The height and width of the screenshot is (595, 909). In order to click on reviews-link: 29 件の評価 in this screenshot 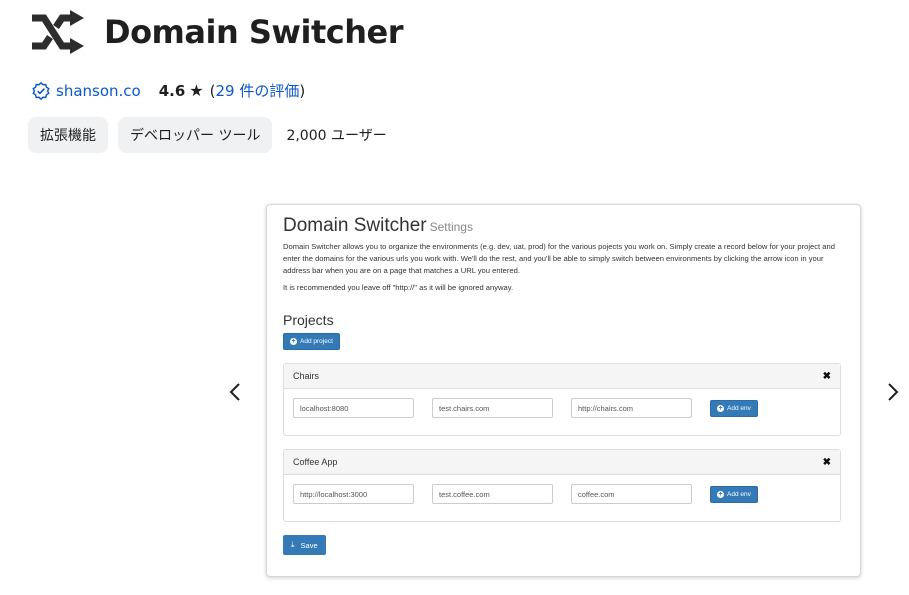, I will do `click(258, 91)`.